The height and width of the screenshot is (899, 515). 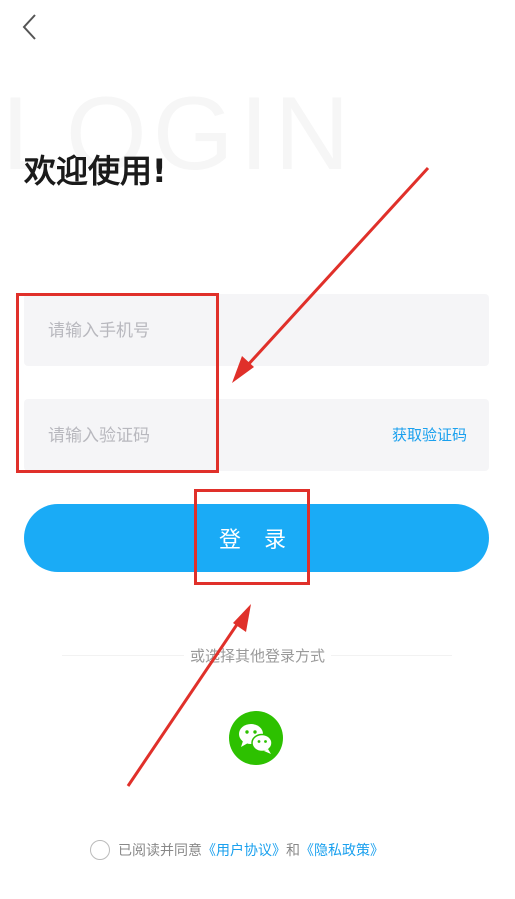 I want to click on phone-field-container, so click(x=256, y=331).